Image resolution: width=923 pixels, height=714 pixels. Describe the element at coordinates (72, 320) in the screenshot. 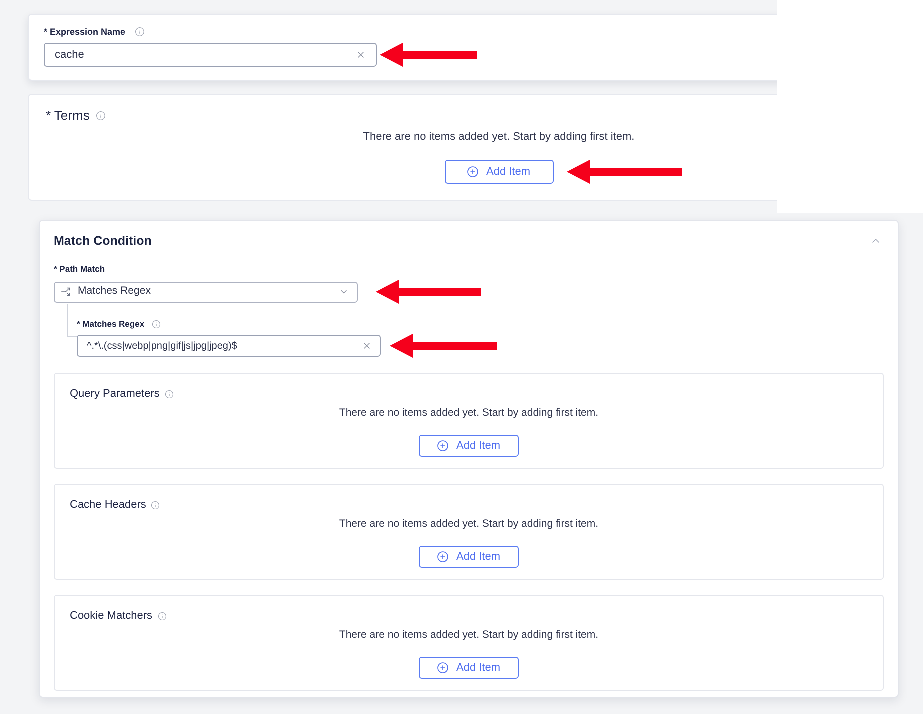

I see `tree-connector-line` at that location.